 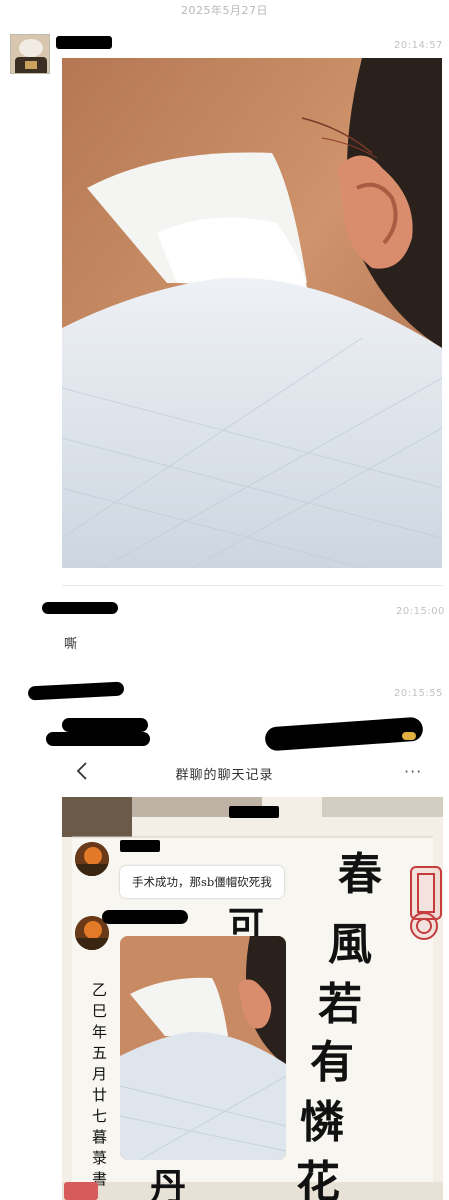 I want to click on record-title: 群聊的聊天记录, so click(x=224, y=775).